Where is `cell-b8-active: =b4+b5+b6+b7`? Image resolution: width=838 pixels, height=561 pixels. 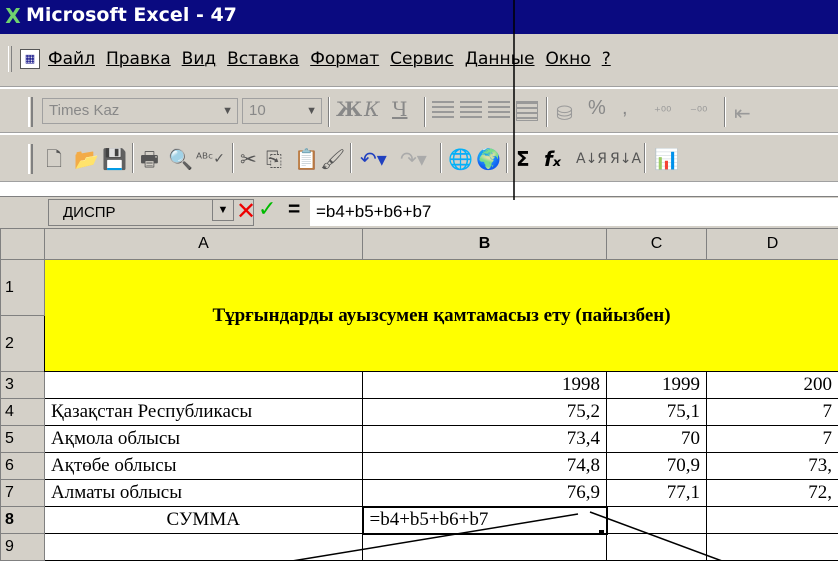
cell-b8-active: =b4+b5+b6+b7 is located at coordinates (484, 520).